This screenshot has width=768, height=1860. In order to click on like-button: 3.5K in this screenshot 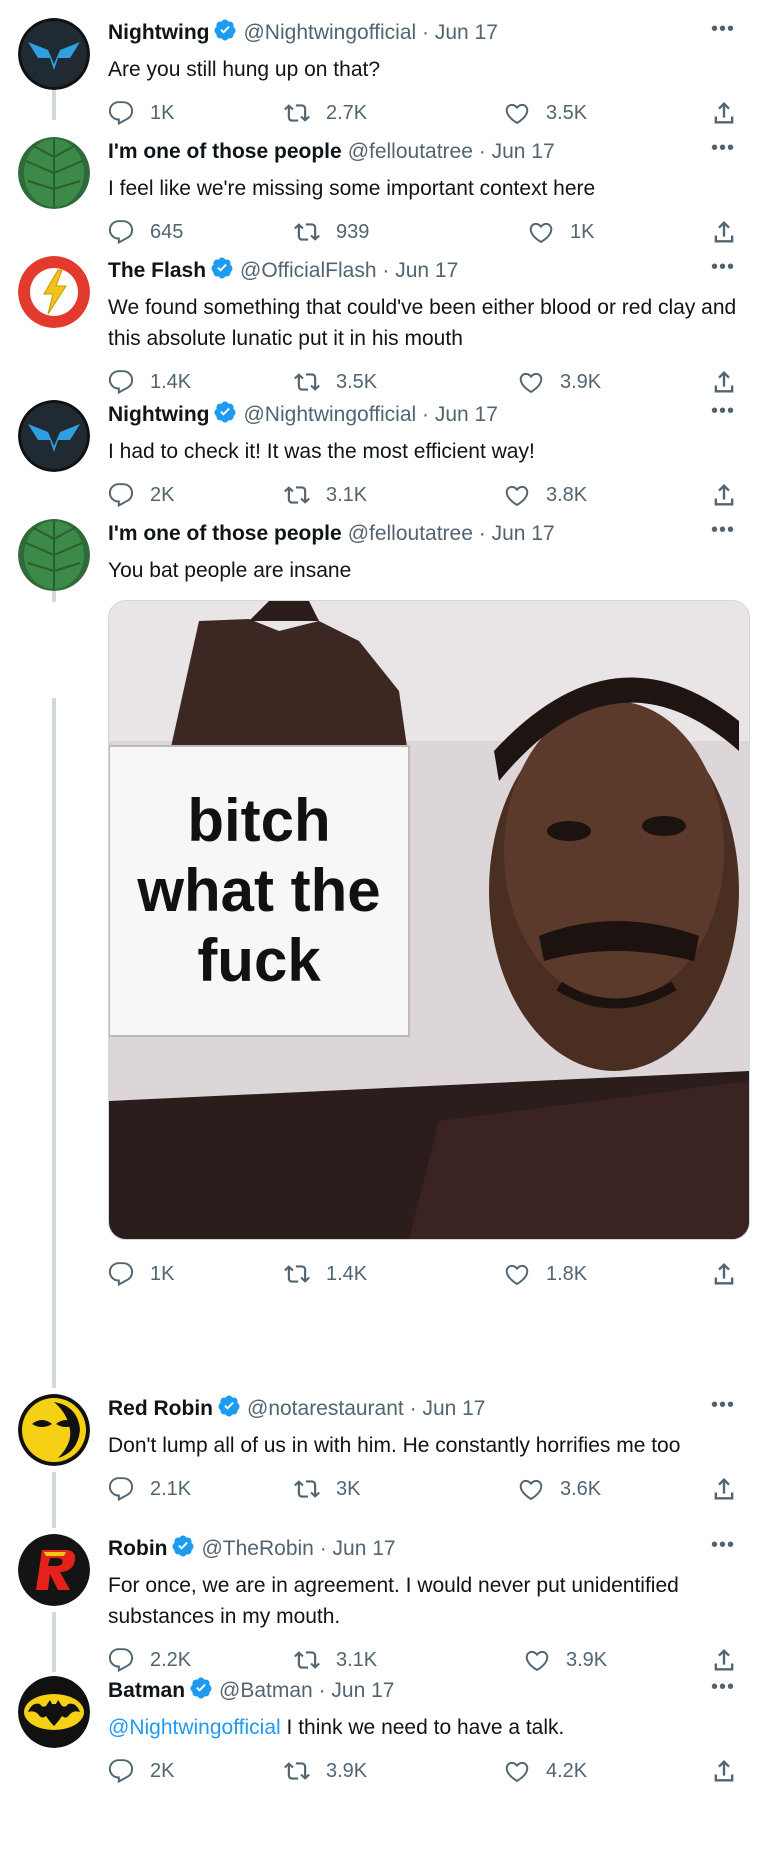, I will do `click(545, 113)`.